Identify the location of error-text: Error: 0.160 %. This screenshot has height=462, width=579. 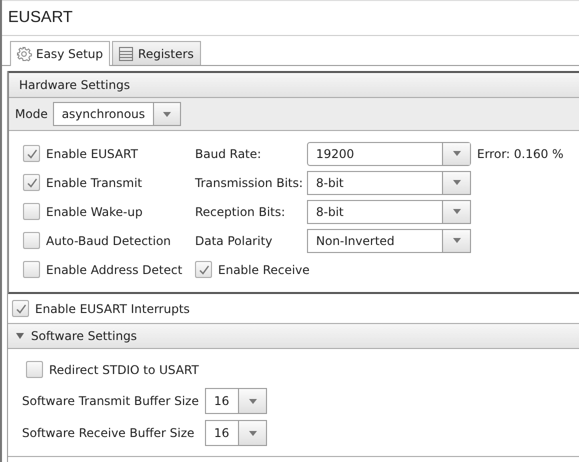
(520, 153).